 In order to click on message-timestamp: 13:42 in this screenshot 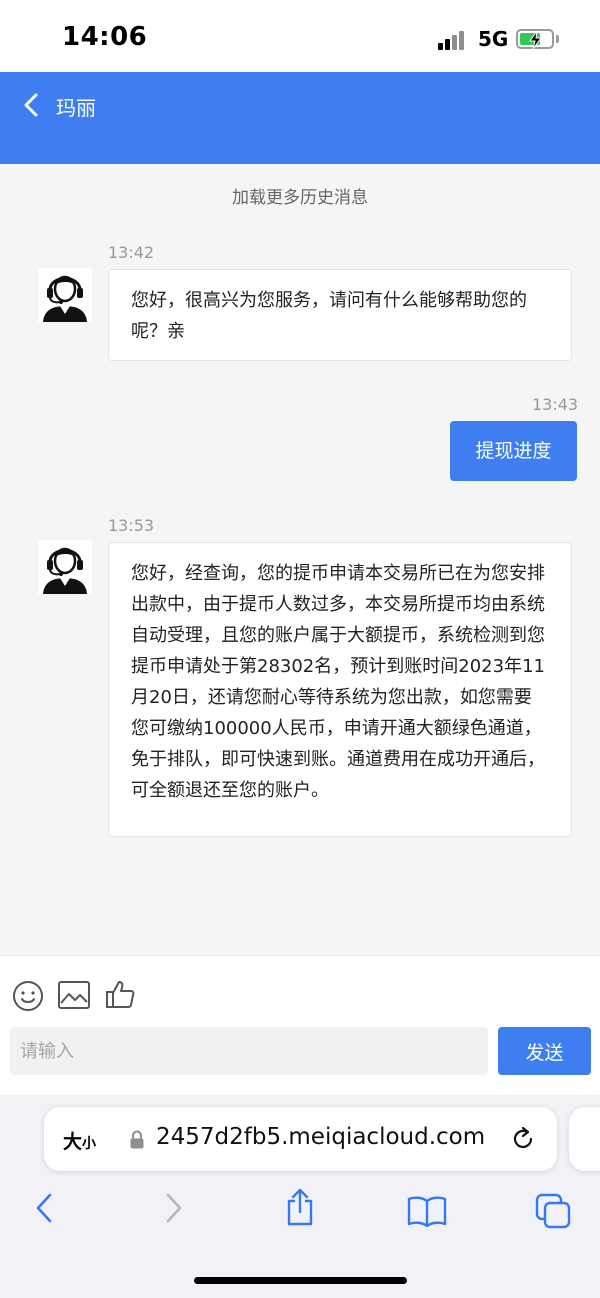, I will do `click(131, 252)`.